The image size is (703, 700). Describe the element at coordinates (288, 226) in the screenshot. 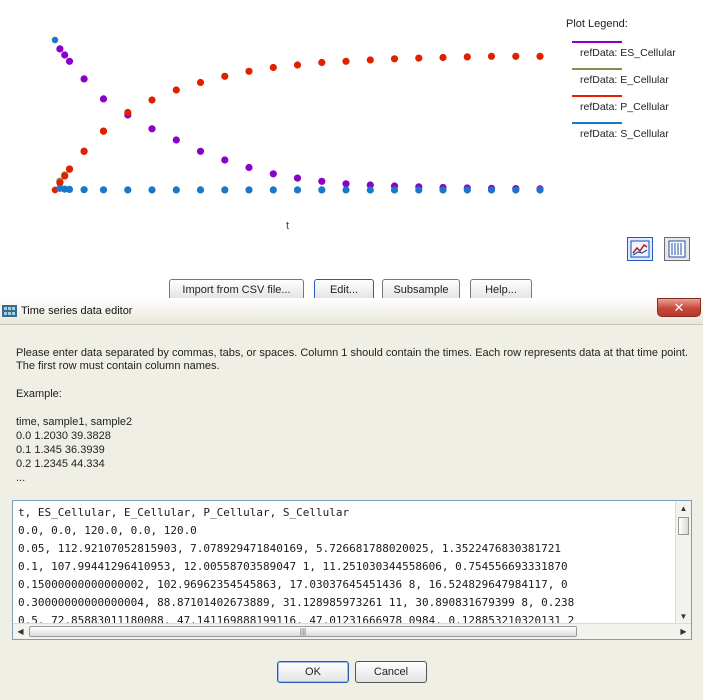

I see `x-axis-label: t` at that location.